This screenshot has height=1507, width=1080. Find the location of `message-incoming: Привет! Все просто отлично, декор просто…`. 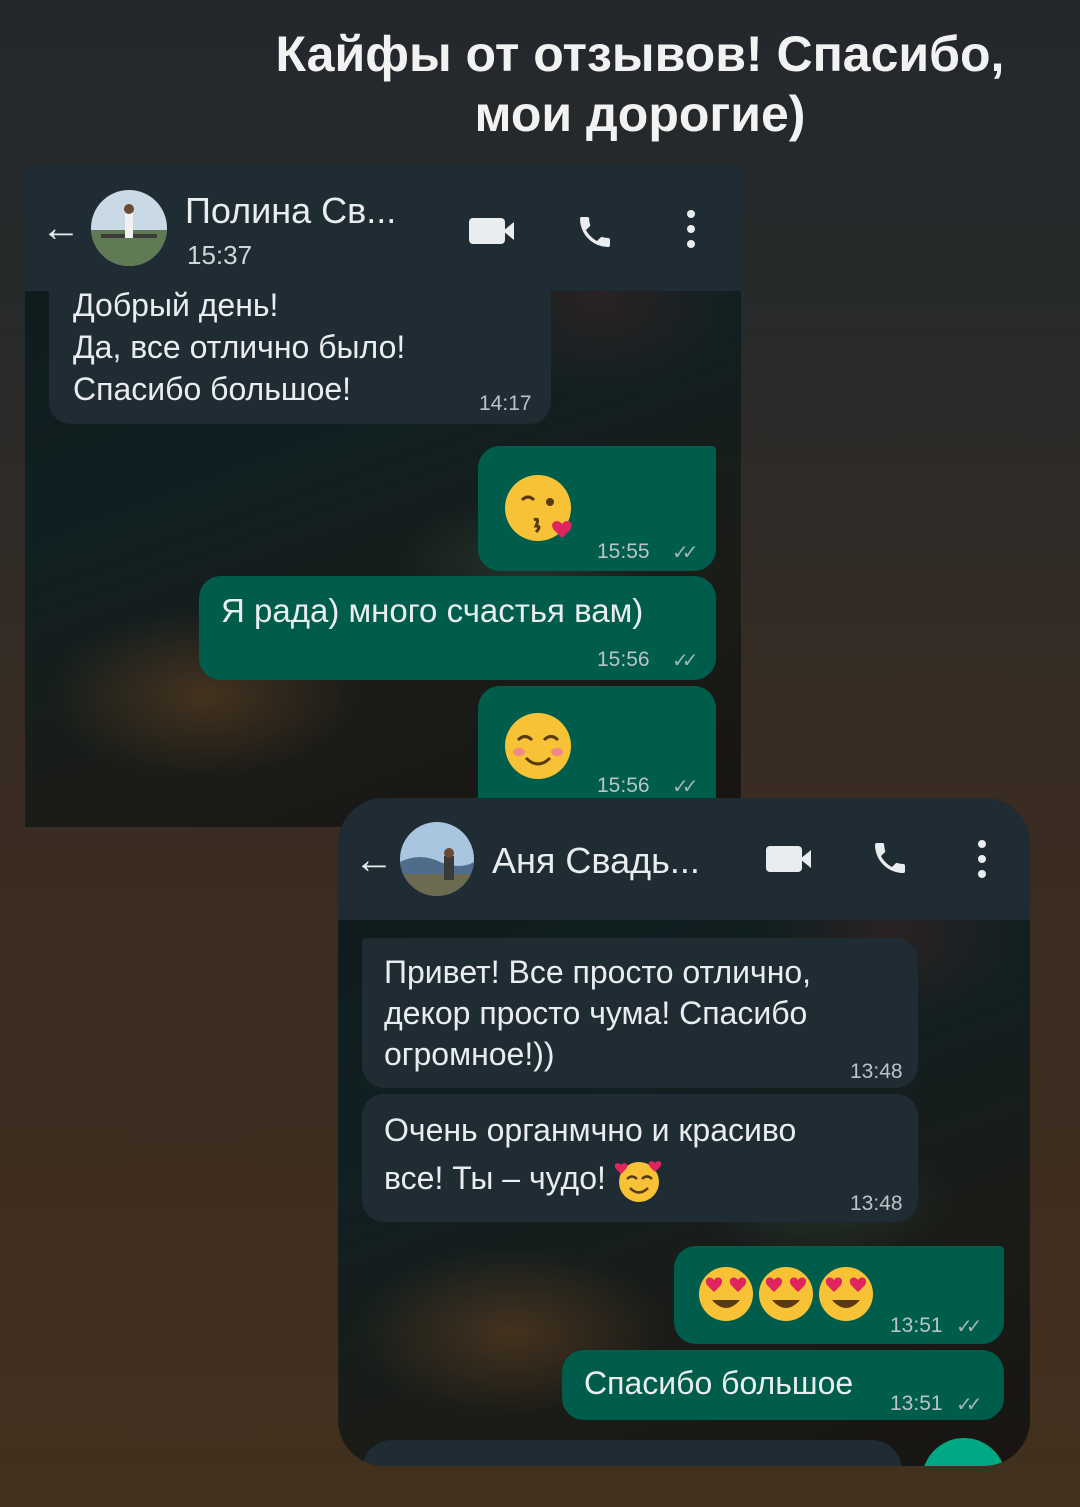

message-incoming: Привет! Все просто отлично, декор просто… is located at coordinates (640, 1013).